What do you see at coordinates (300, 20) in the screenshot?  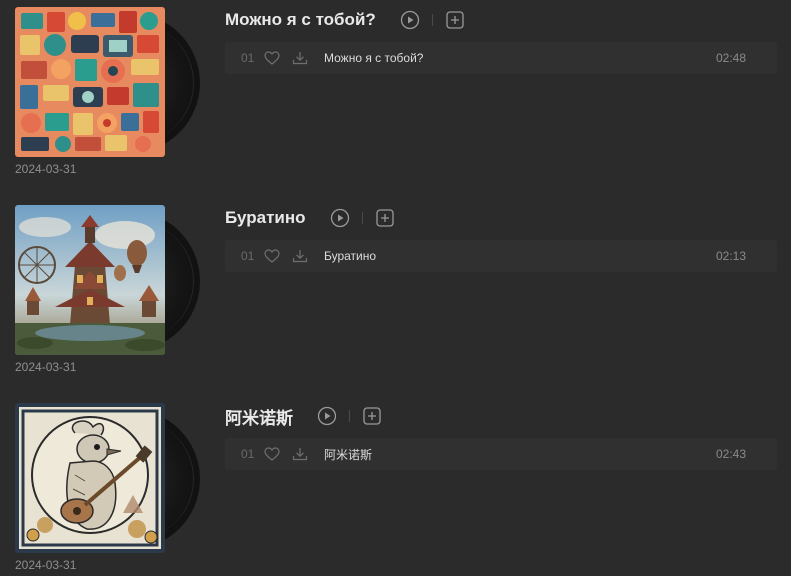 I see `album-title: Можно я с тобой?` at bounding box center [300, 20].